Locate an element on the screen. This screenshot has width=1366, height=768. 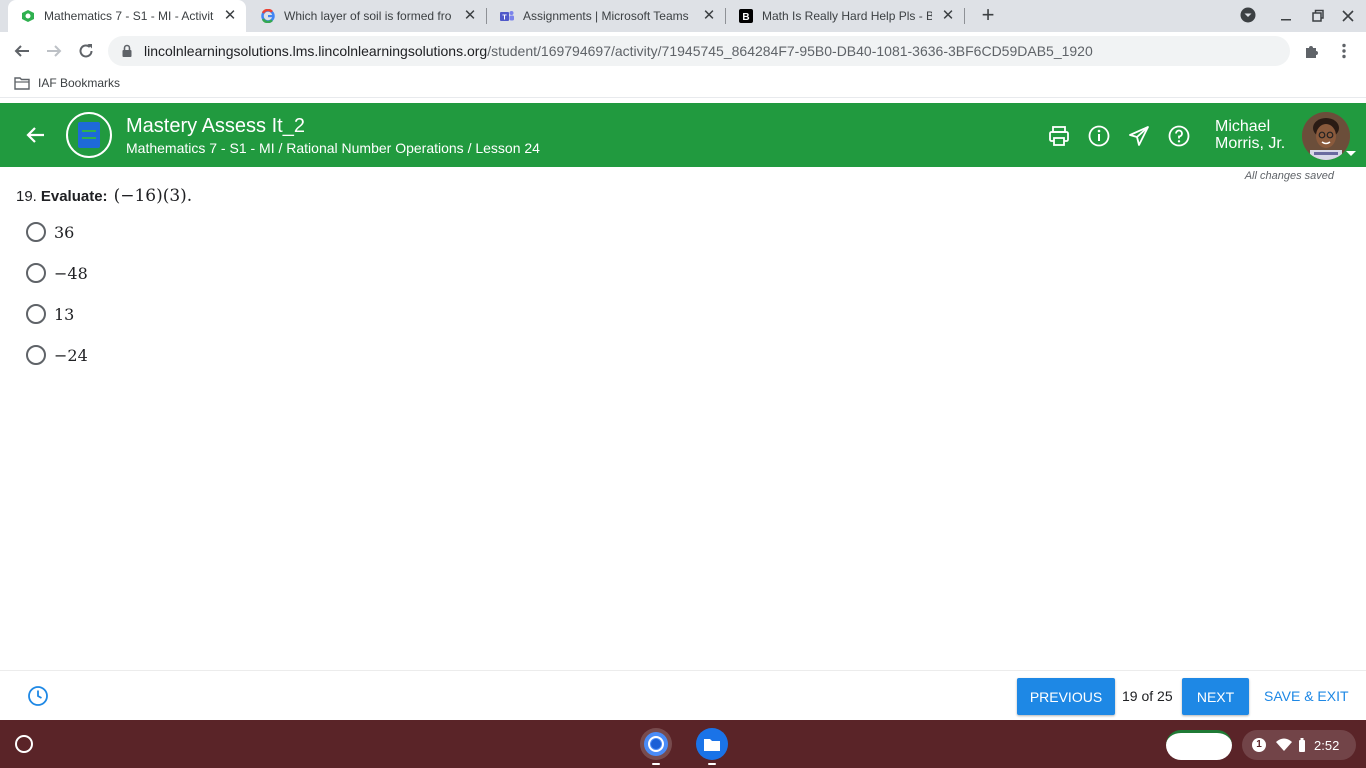
page-indicator: 19 of 25 is located at coordinates (1147, 696).